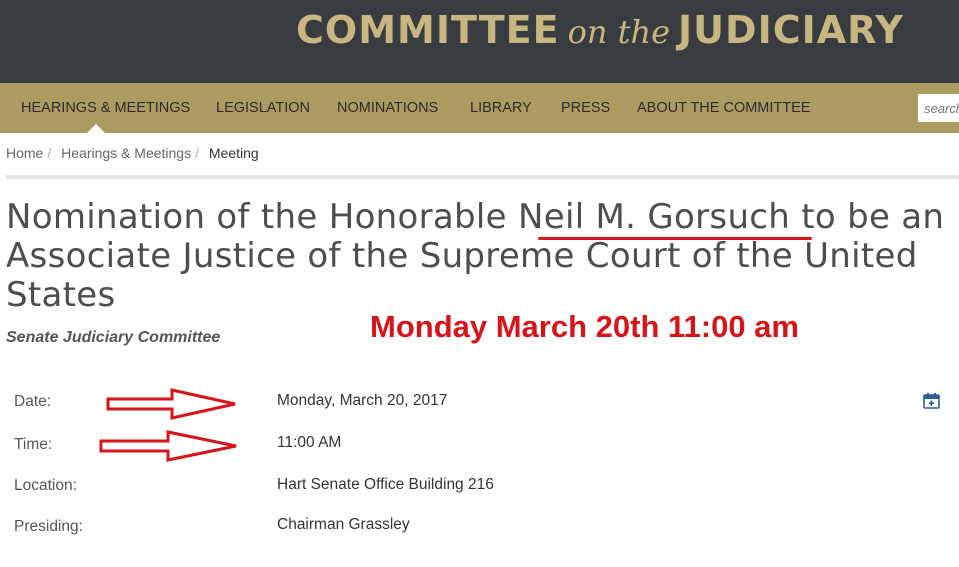  I want to click on breadcrumb-hearings-meetings: Hearings & Meetings, so click(126, 153).